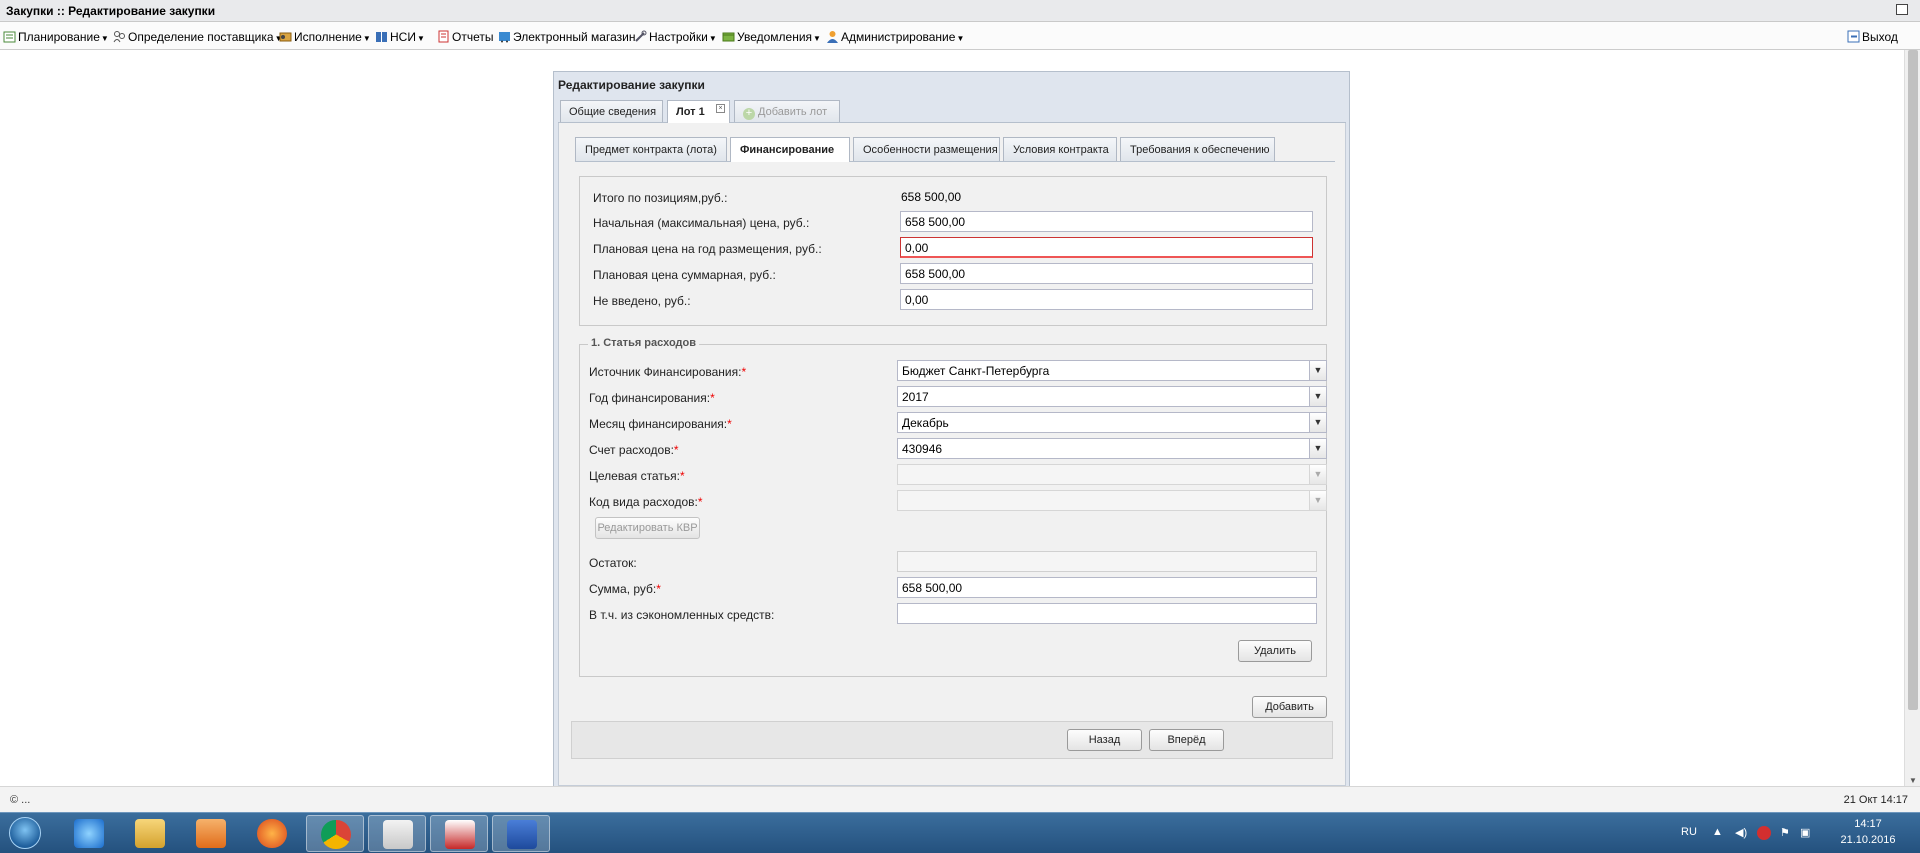 This screenshot has width=1920, height=853. I want to click on tab-general-label: Общие сведения, so click(613, 112).